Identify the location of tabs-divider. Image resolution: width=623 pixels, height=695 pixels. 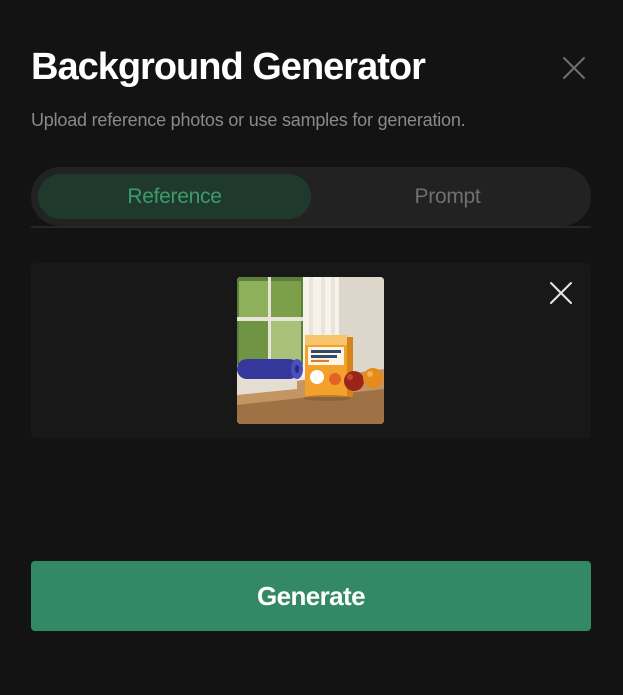
(311, 227).